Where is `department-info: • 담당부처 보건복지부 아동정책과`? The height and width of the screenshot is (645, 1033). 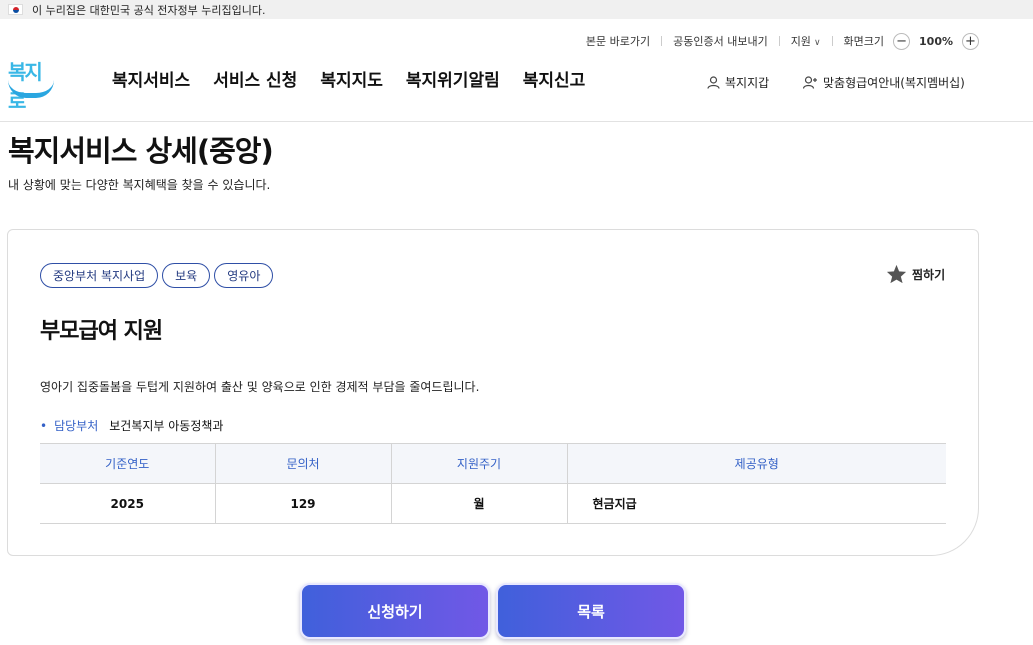
department-info: • 담당부처 보건복지부 아동정책과 is located at coordinates (131, 425).